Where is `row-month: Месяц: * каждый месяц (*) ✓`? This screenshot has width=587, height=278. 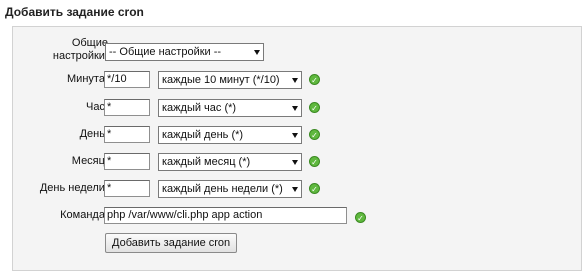 row-month: Месяц: * каждый месяц (*) ✓ is located at coordinates (297, 161).